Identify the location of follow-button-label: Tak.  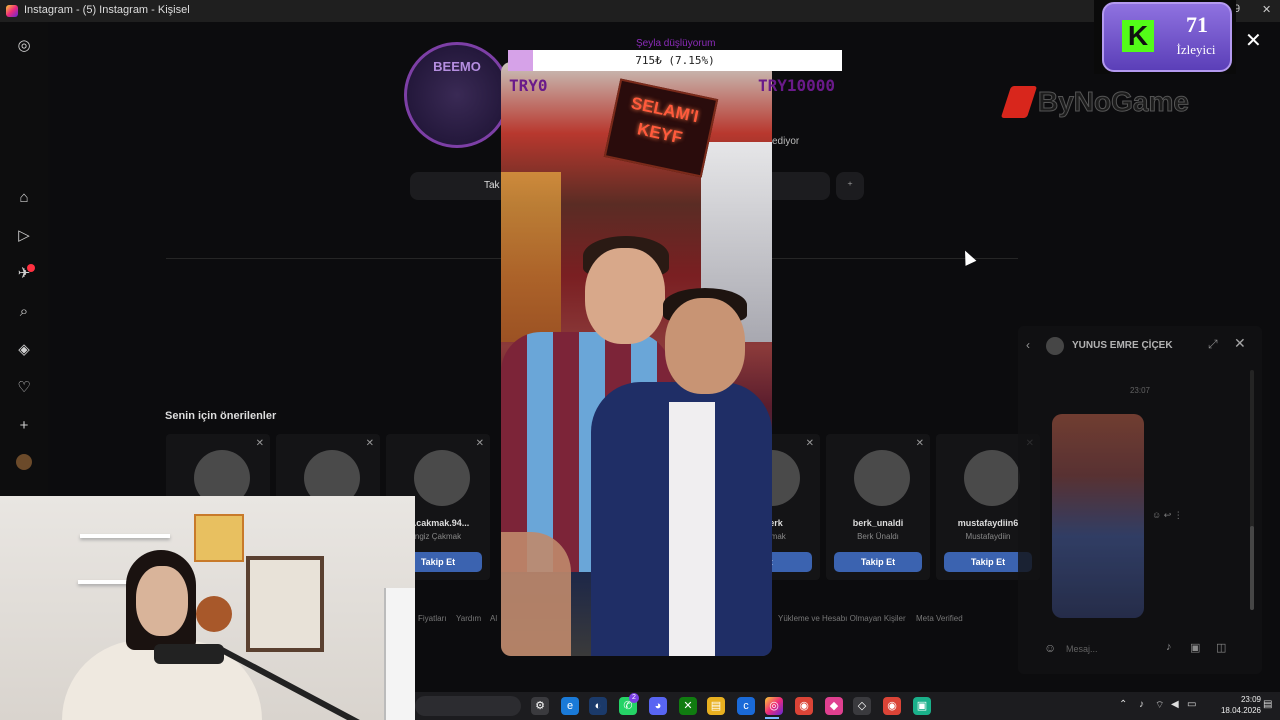
(492, 185).